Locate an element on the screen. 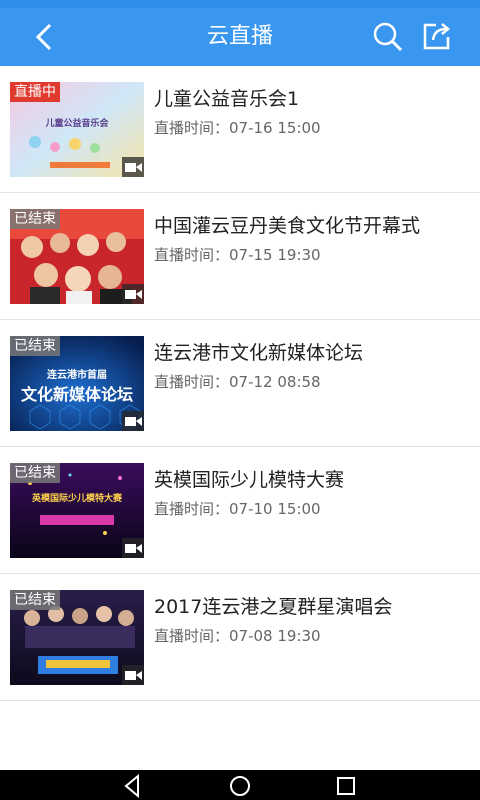 The image size is (480, 800). app-bar: 云直播 is located at coordinates (240, 37).